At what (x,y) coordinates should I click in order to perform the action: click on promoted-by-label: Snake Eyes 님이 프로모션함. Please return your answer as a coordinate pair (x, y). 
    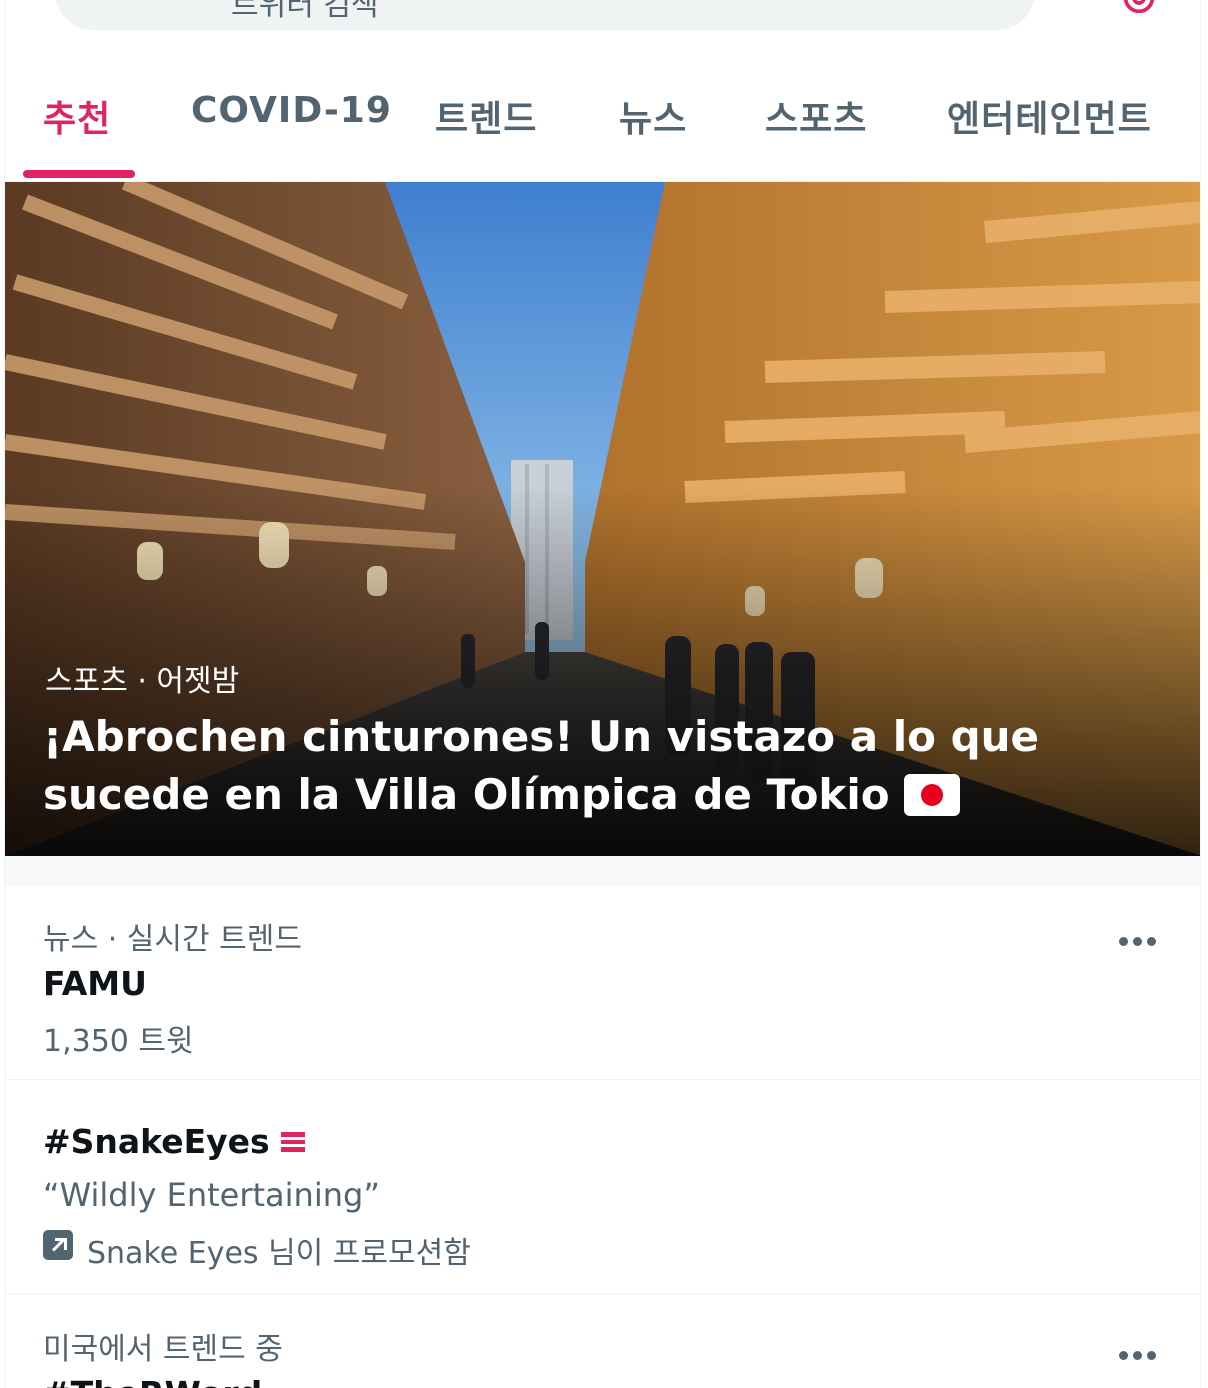
    Looking at the image, I should click on (279, 1253).